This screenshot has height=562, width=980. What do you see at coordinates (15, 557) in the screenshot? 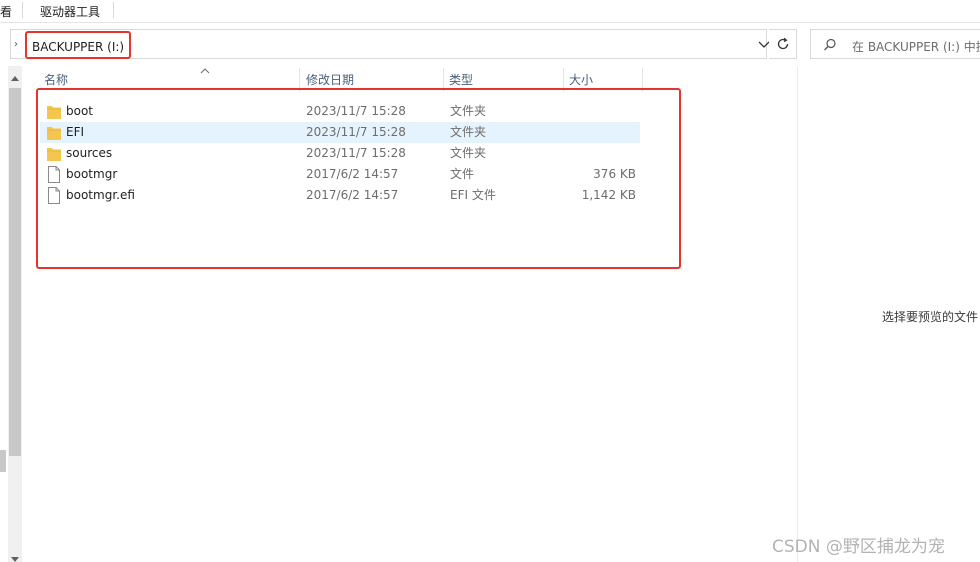
I see `scroll-down-icon` at bounding box center [15, 557].